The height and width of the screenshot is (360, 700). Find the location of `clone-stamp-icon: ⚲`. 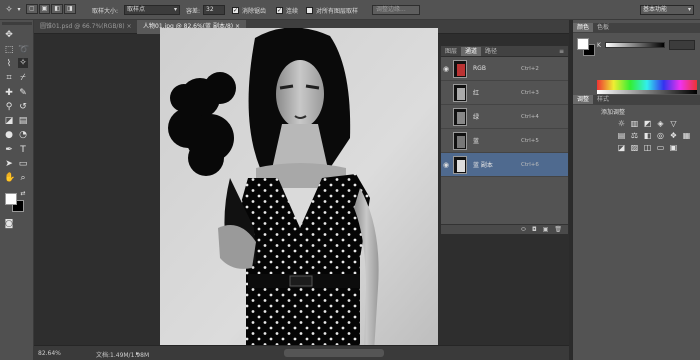

clone-stamp-icon: ⚲ is located at coordinates (9, 107).